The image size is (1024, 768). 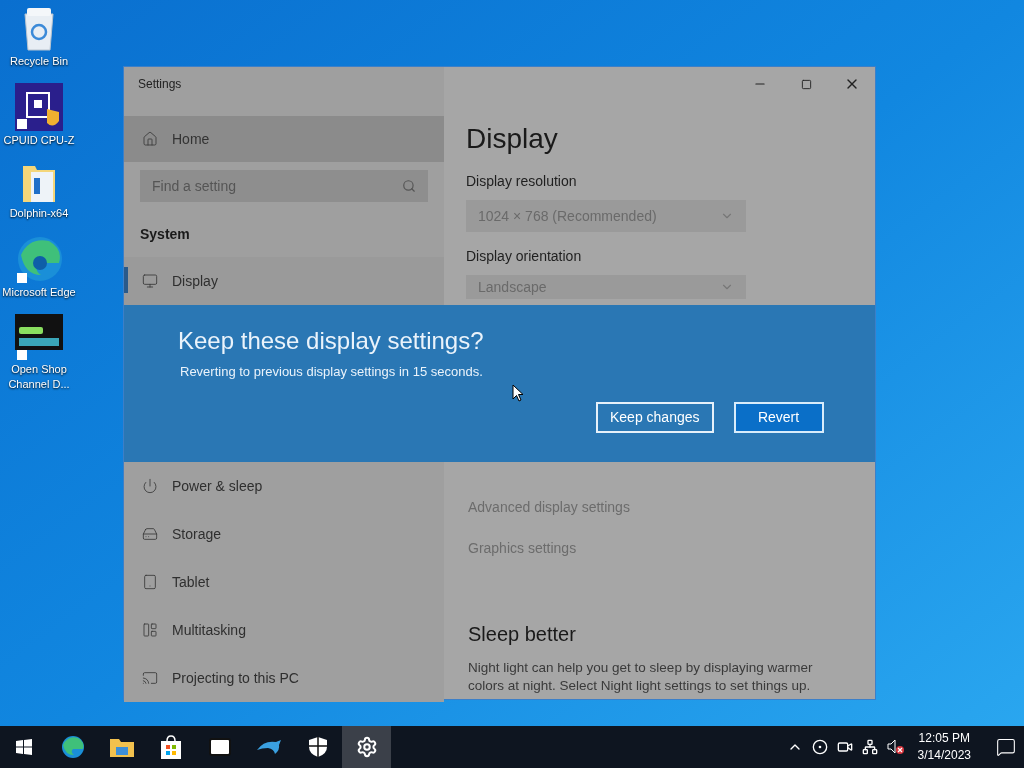 I want to click on clock: 12:05 PM 3/14/2023, so click(x=944, y=747).